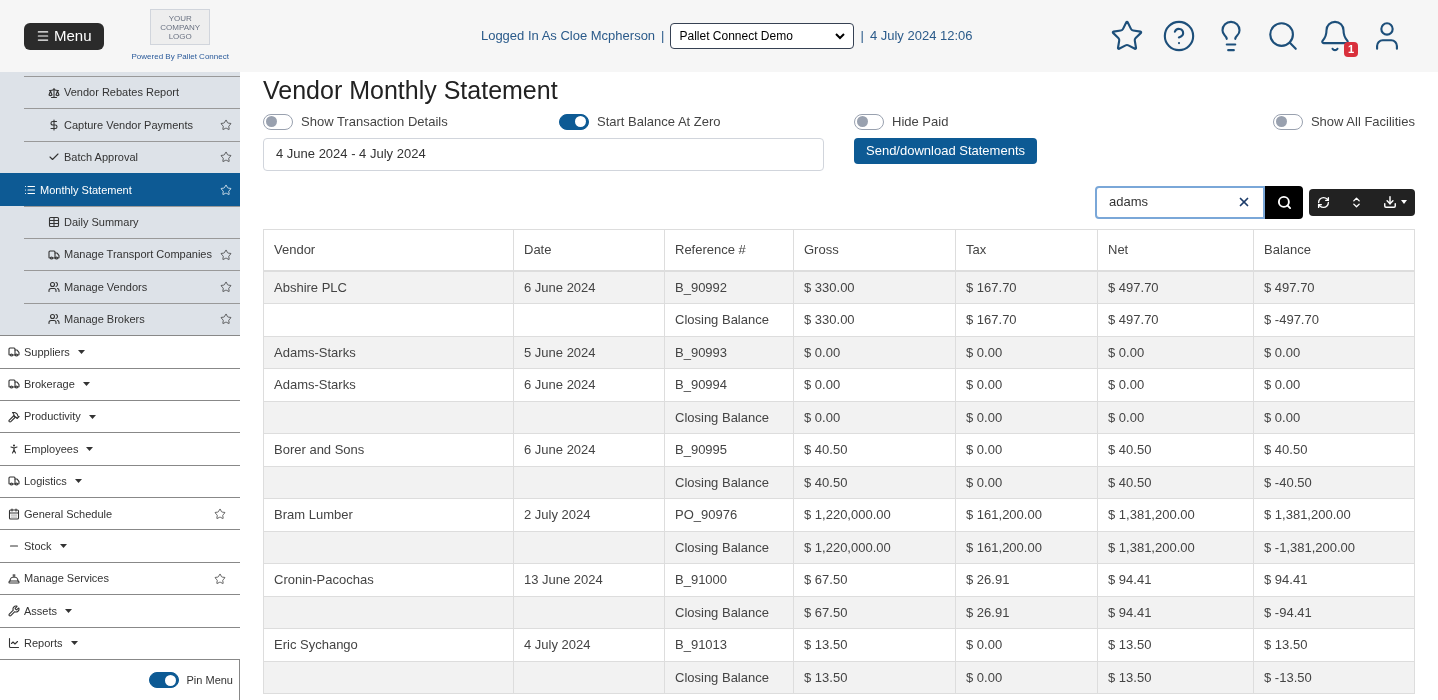 The image size is (1438, 700). Describe the element at coordinates (568, 36) in the screenshot. I see `logged-in-text: Logged In As Cloe Mcpherson` at that location.